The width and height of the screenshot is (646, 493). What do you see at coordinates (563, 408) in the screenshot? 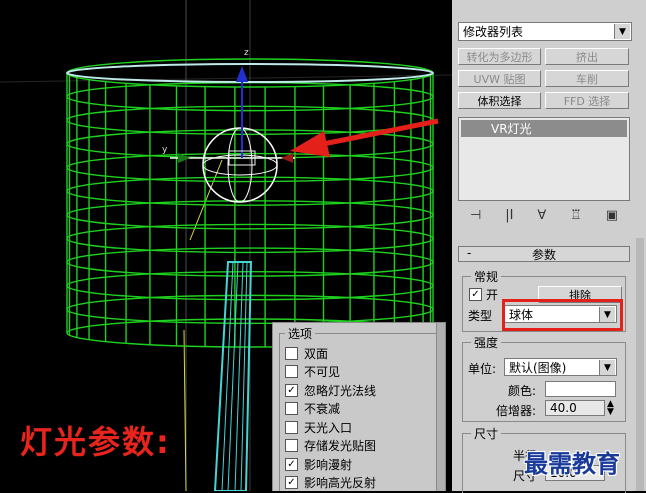
I see `multiplier-value: 40.0` at bounding box center [563, 408].